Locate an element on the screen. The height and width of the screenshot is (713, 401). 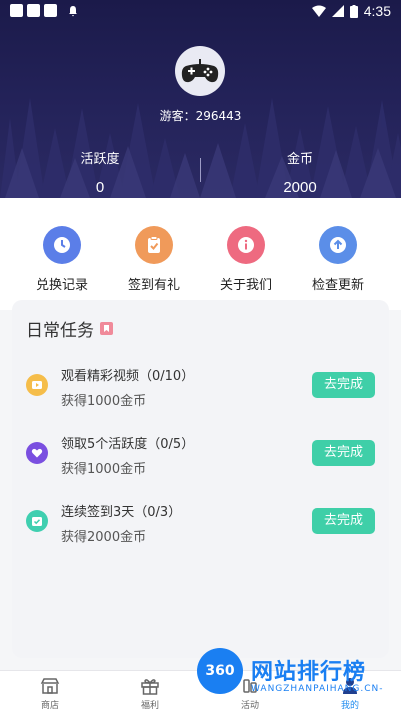
watermark-name: 网站排行榜 is located at coordinates (309, 672).